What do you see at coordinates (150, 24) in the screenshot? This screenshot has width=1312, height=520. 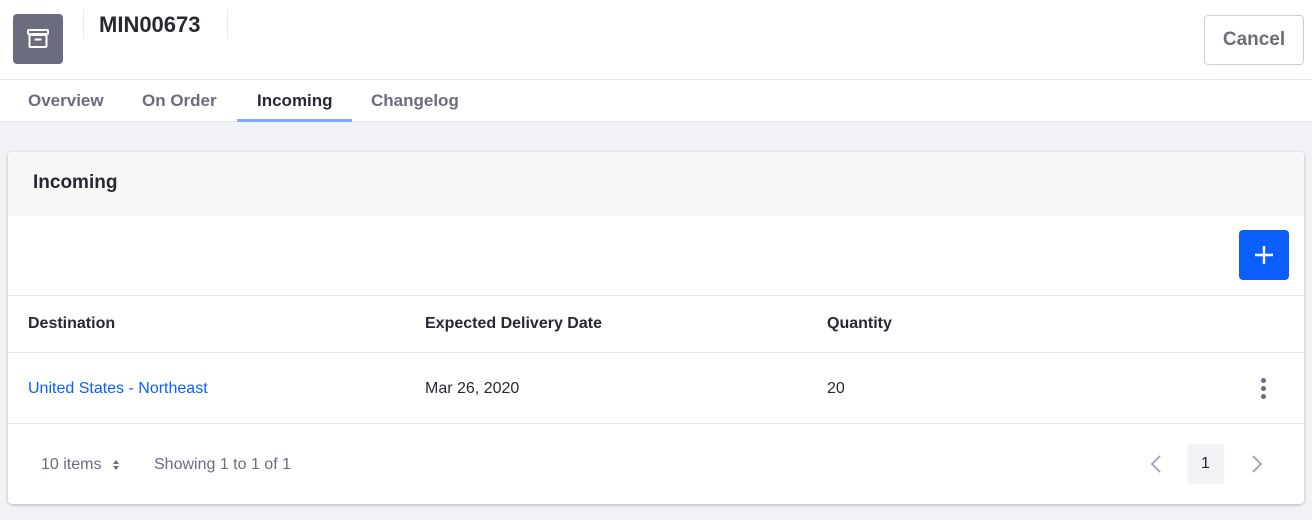 I see `page-title: MIN00673` at bounding box center [150, 24].